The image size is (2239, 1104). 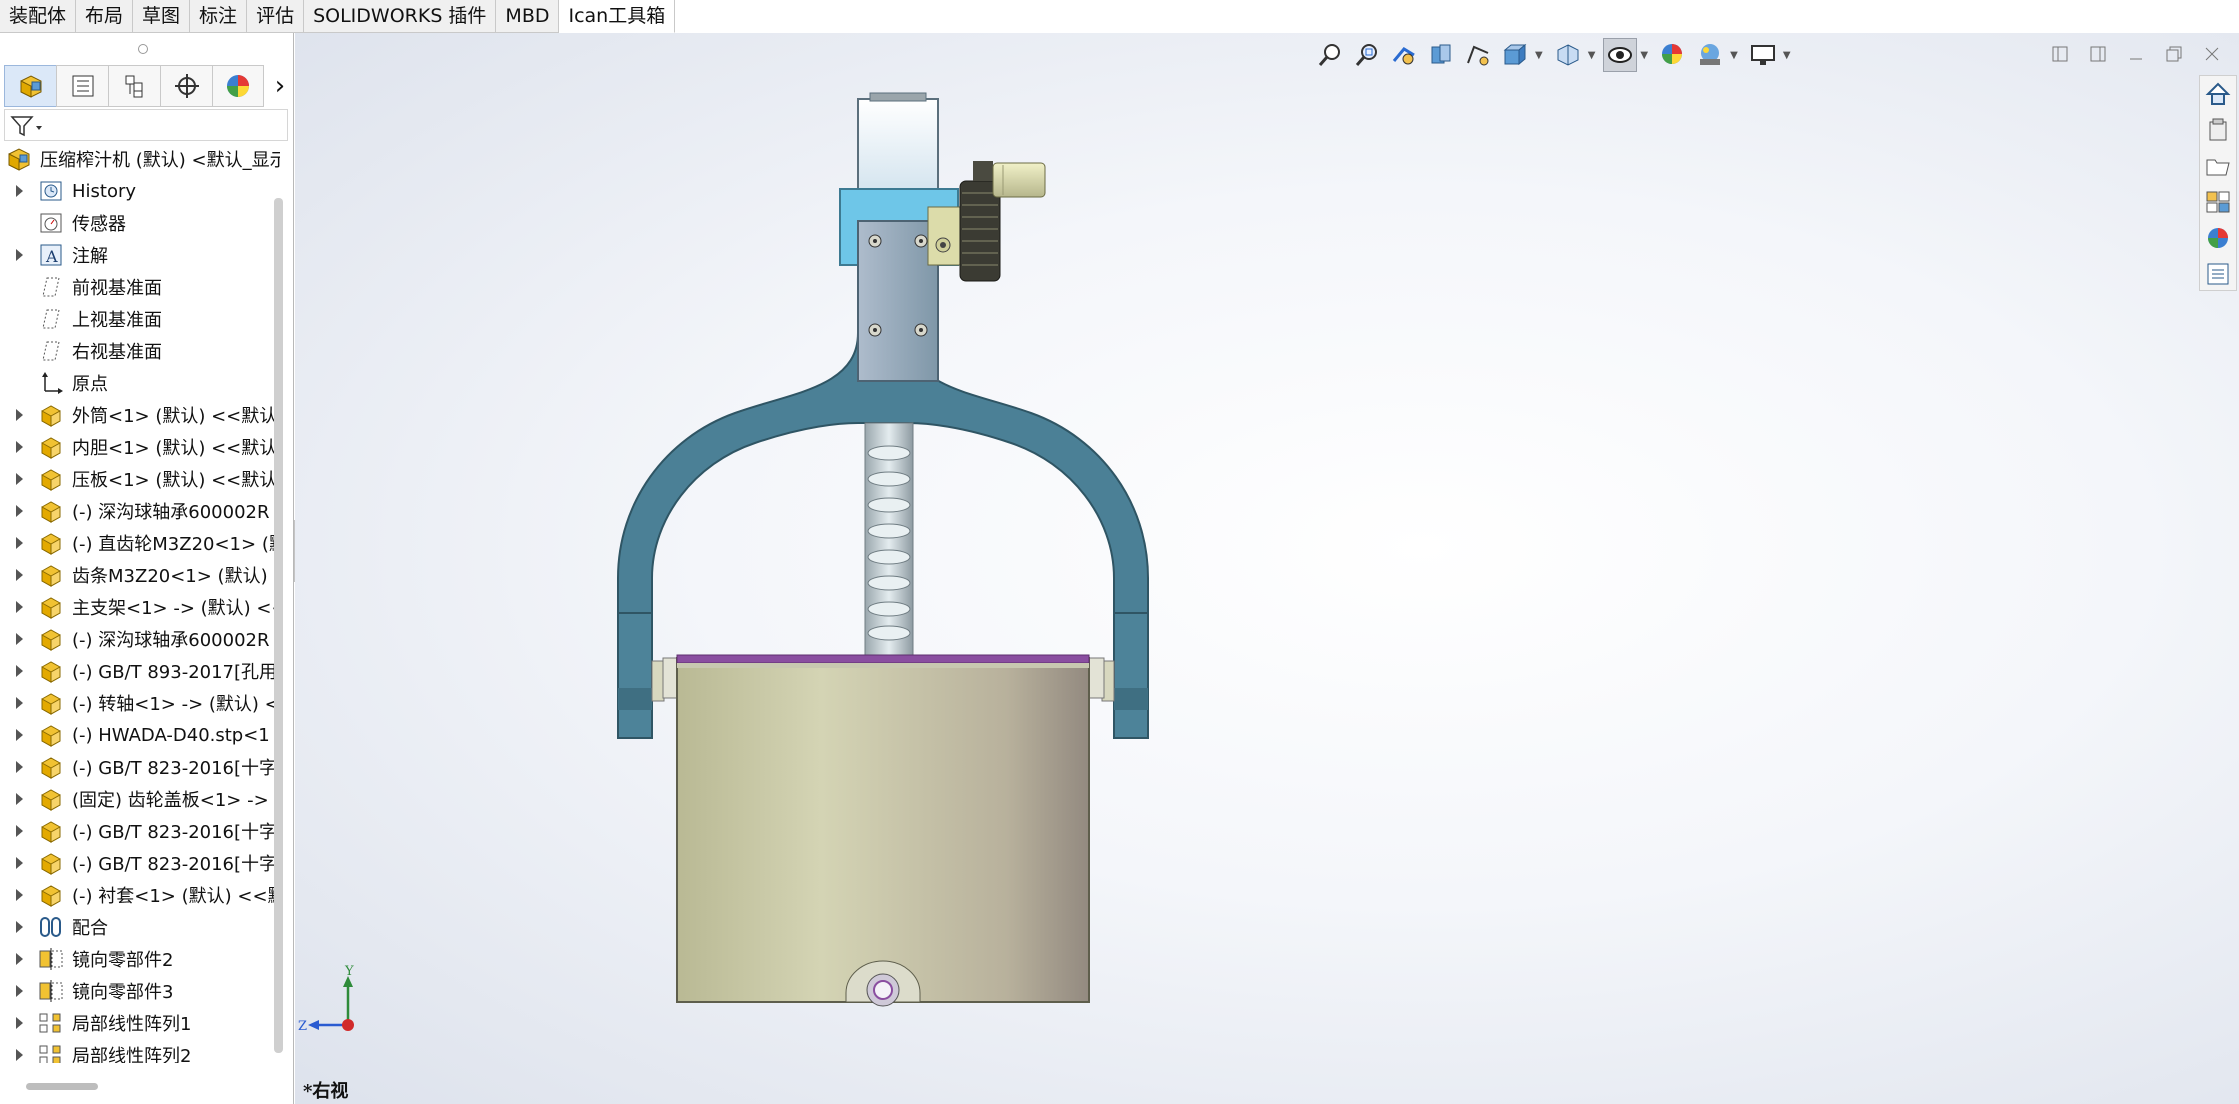 What do you see at coordinates (146, 125) in the screenshot?
I see `tree-filter` at bounding box center [146, 125].